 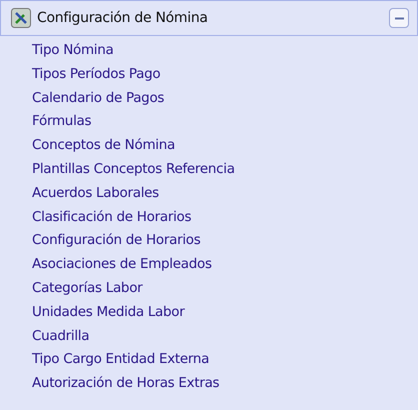 What do you see at coordinates (87, 288) in the screenshot?
I see `menu-link: Categorías Labor` at bounding box center [87, 288].